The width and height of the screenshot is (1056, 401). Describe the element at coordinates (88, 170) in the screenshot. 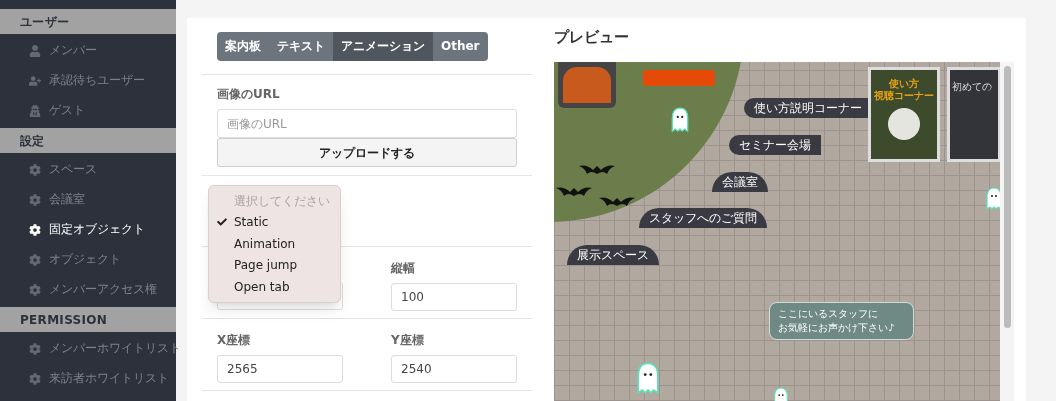

I see `sidebar-item: スペース` at that location.